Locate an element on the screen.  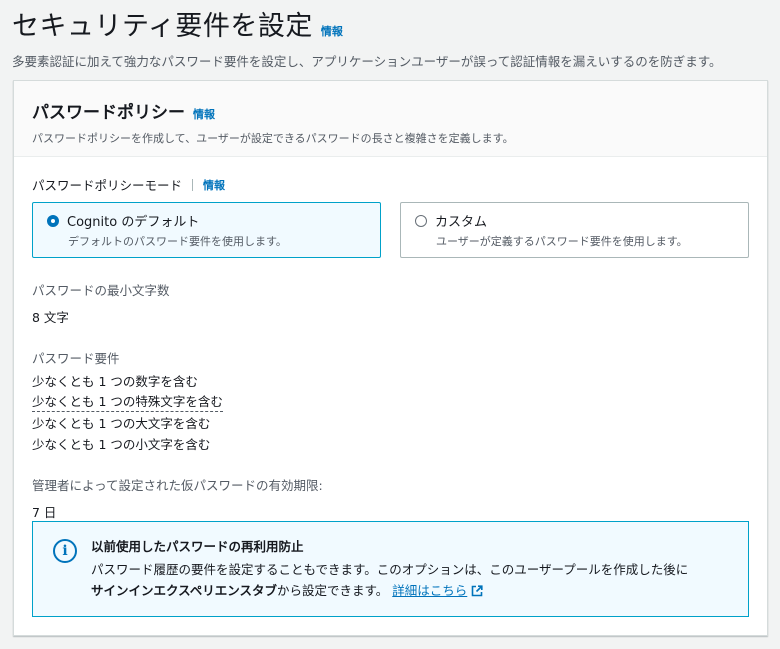
section-info-link: 情報 is located at coordinates (204, 114).